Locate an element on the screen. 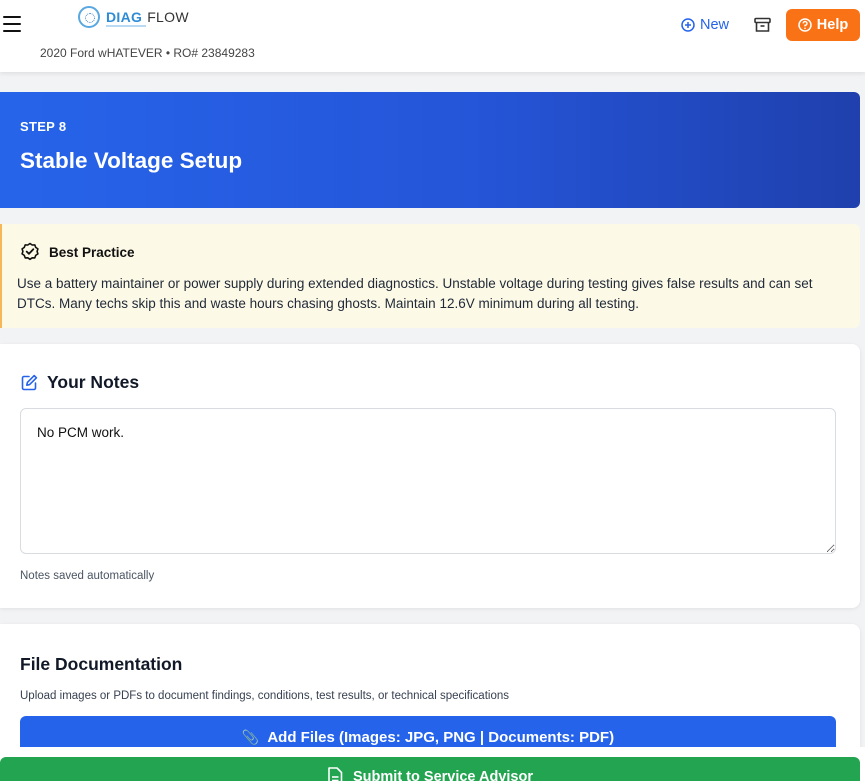  archive-button is located at coordinates (762, 25).